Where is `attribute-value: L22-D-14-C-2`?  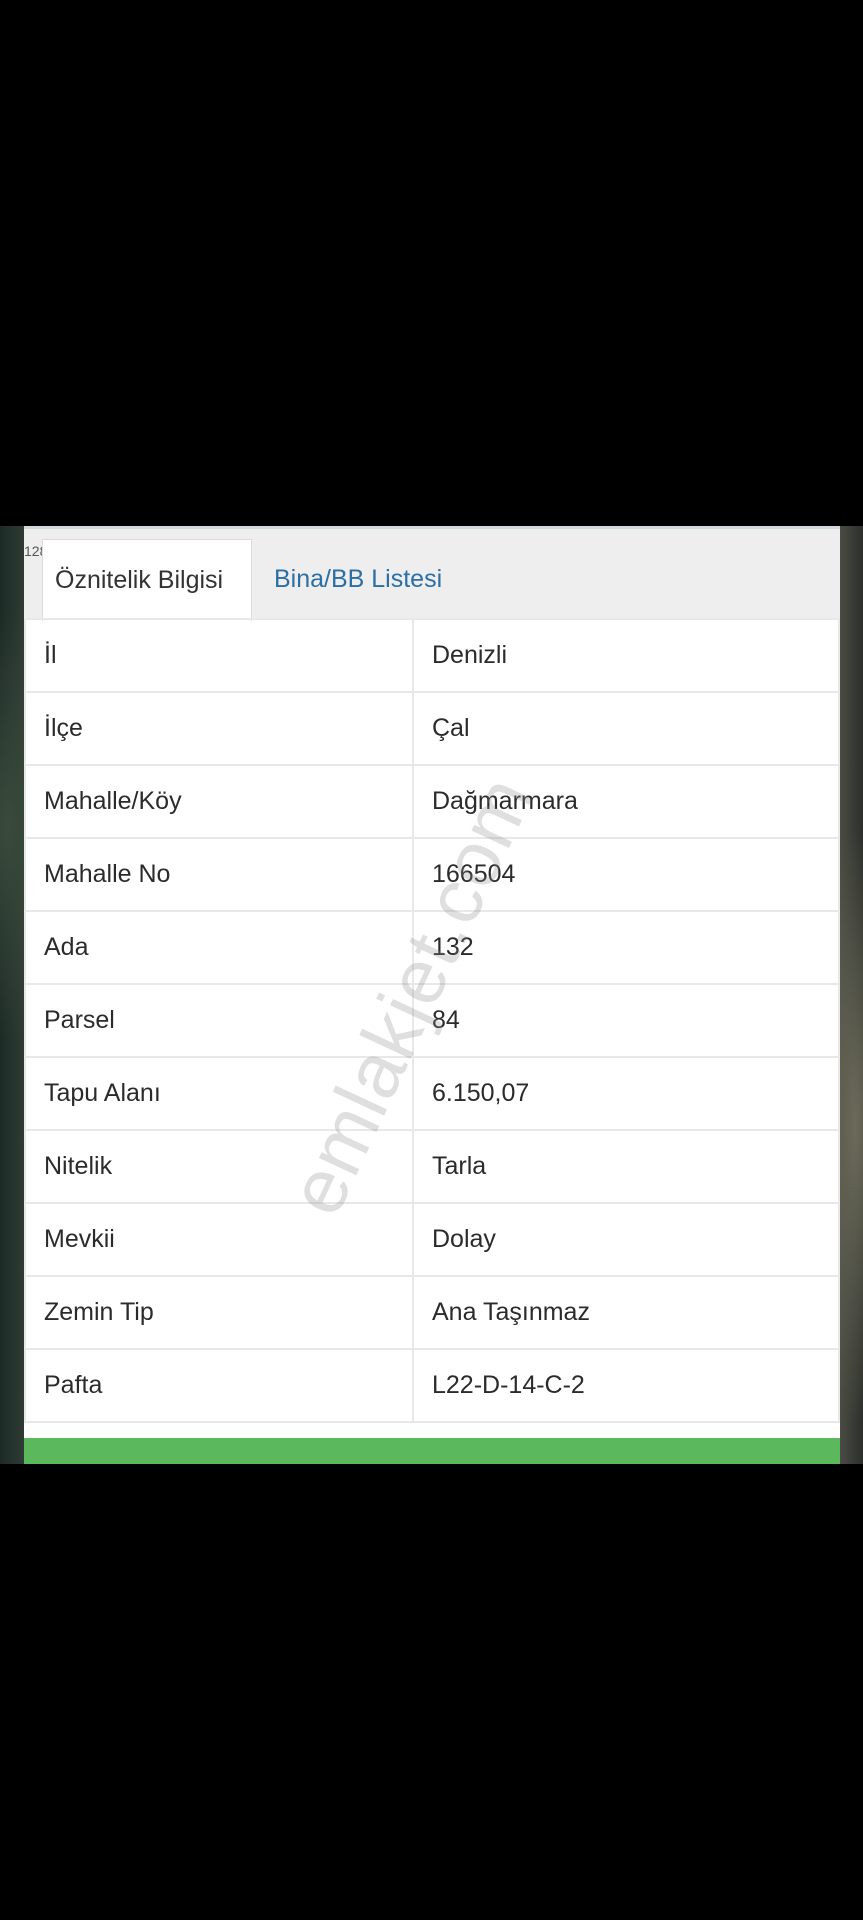 attribute-value: L22-D-14-C-2 is located at coordinates (626, 1385).